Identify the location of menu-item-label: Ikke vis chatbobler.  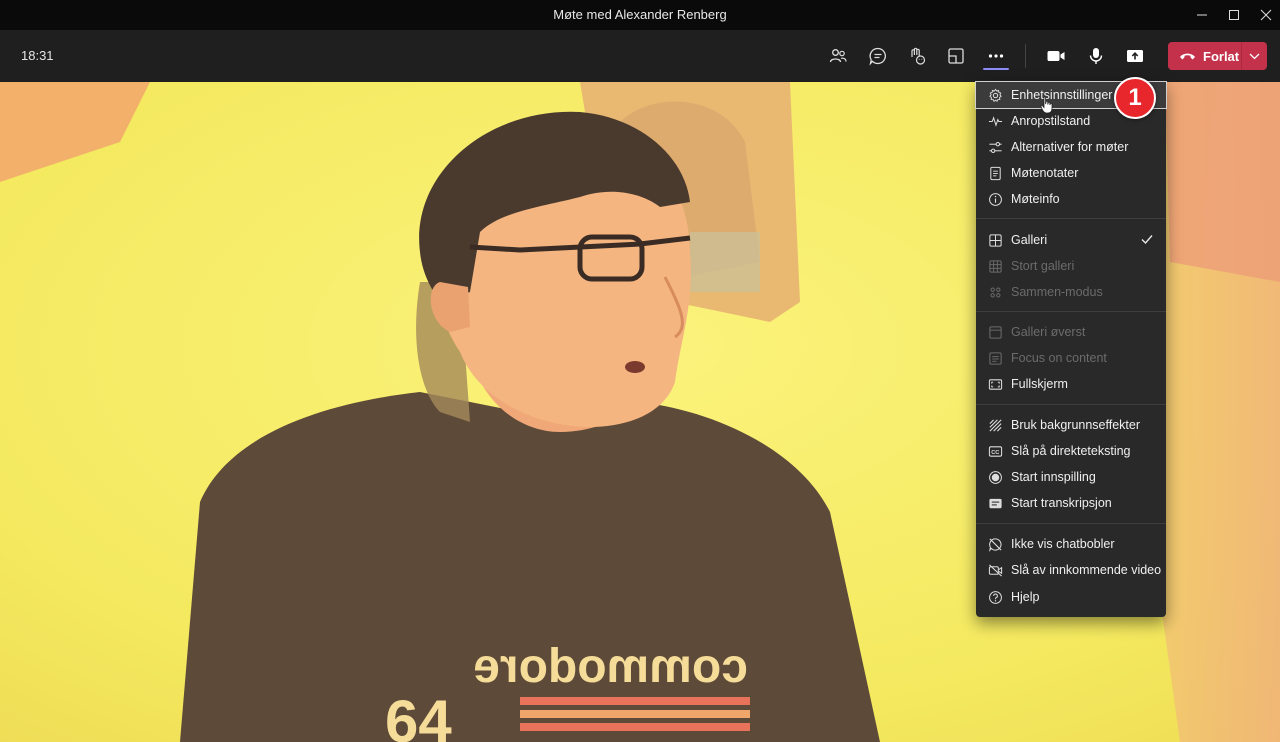
(1063, 544).